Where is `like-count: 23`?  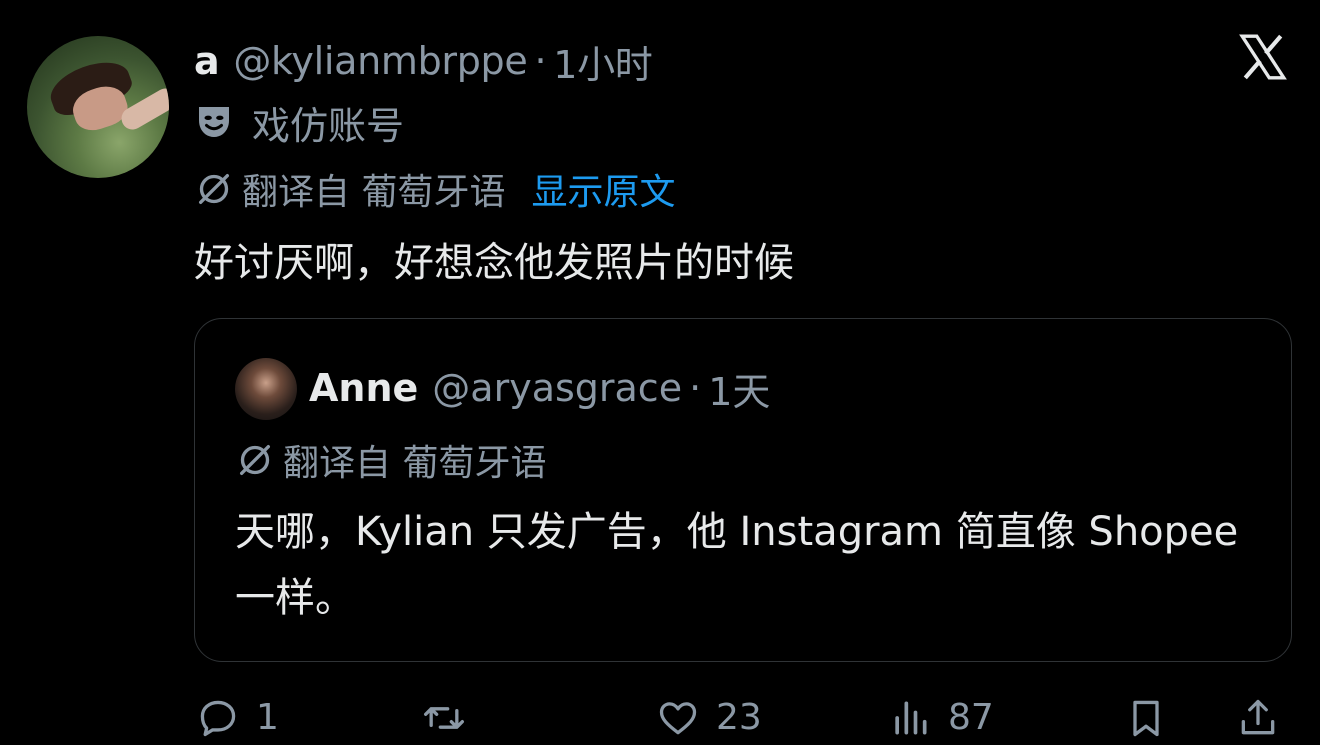 like-count: 23 is located at coordinates (739, 717).